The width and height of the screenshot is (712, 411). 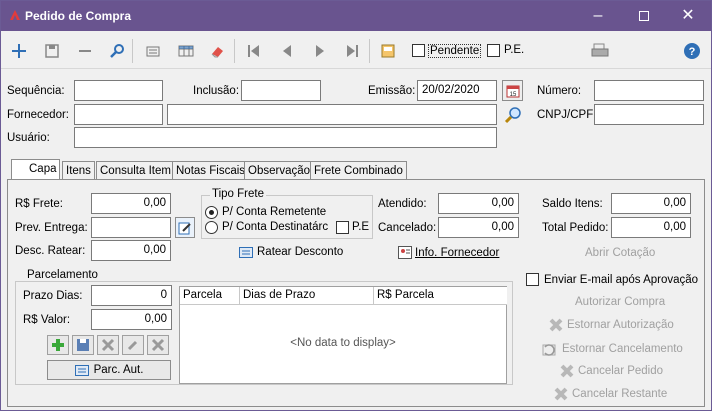 I want to click on tab-notas-fiscais: Notas Fiscais, so click(x=211, y=170).